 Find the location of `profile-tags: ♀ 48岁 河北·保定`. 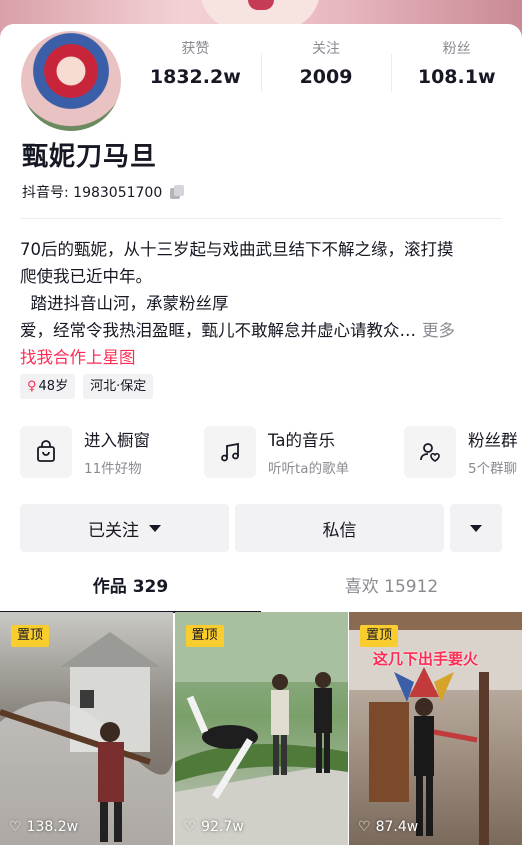

profile-tags: ♀ 48岁 河北·保定 is located at coordinates (87, 386).